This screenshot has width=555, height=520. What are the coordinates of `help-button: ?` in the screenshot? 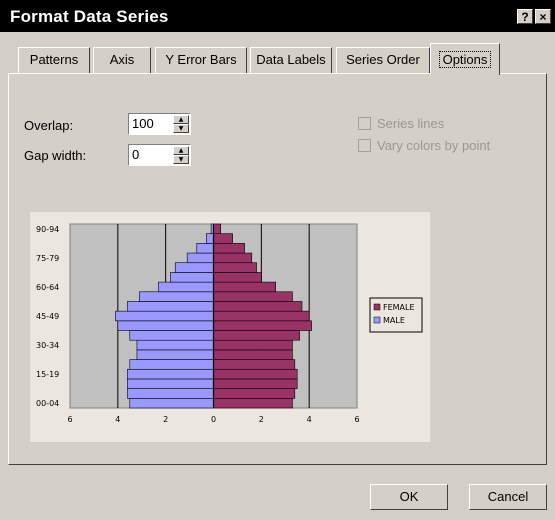 It's located at (525, 16).